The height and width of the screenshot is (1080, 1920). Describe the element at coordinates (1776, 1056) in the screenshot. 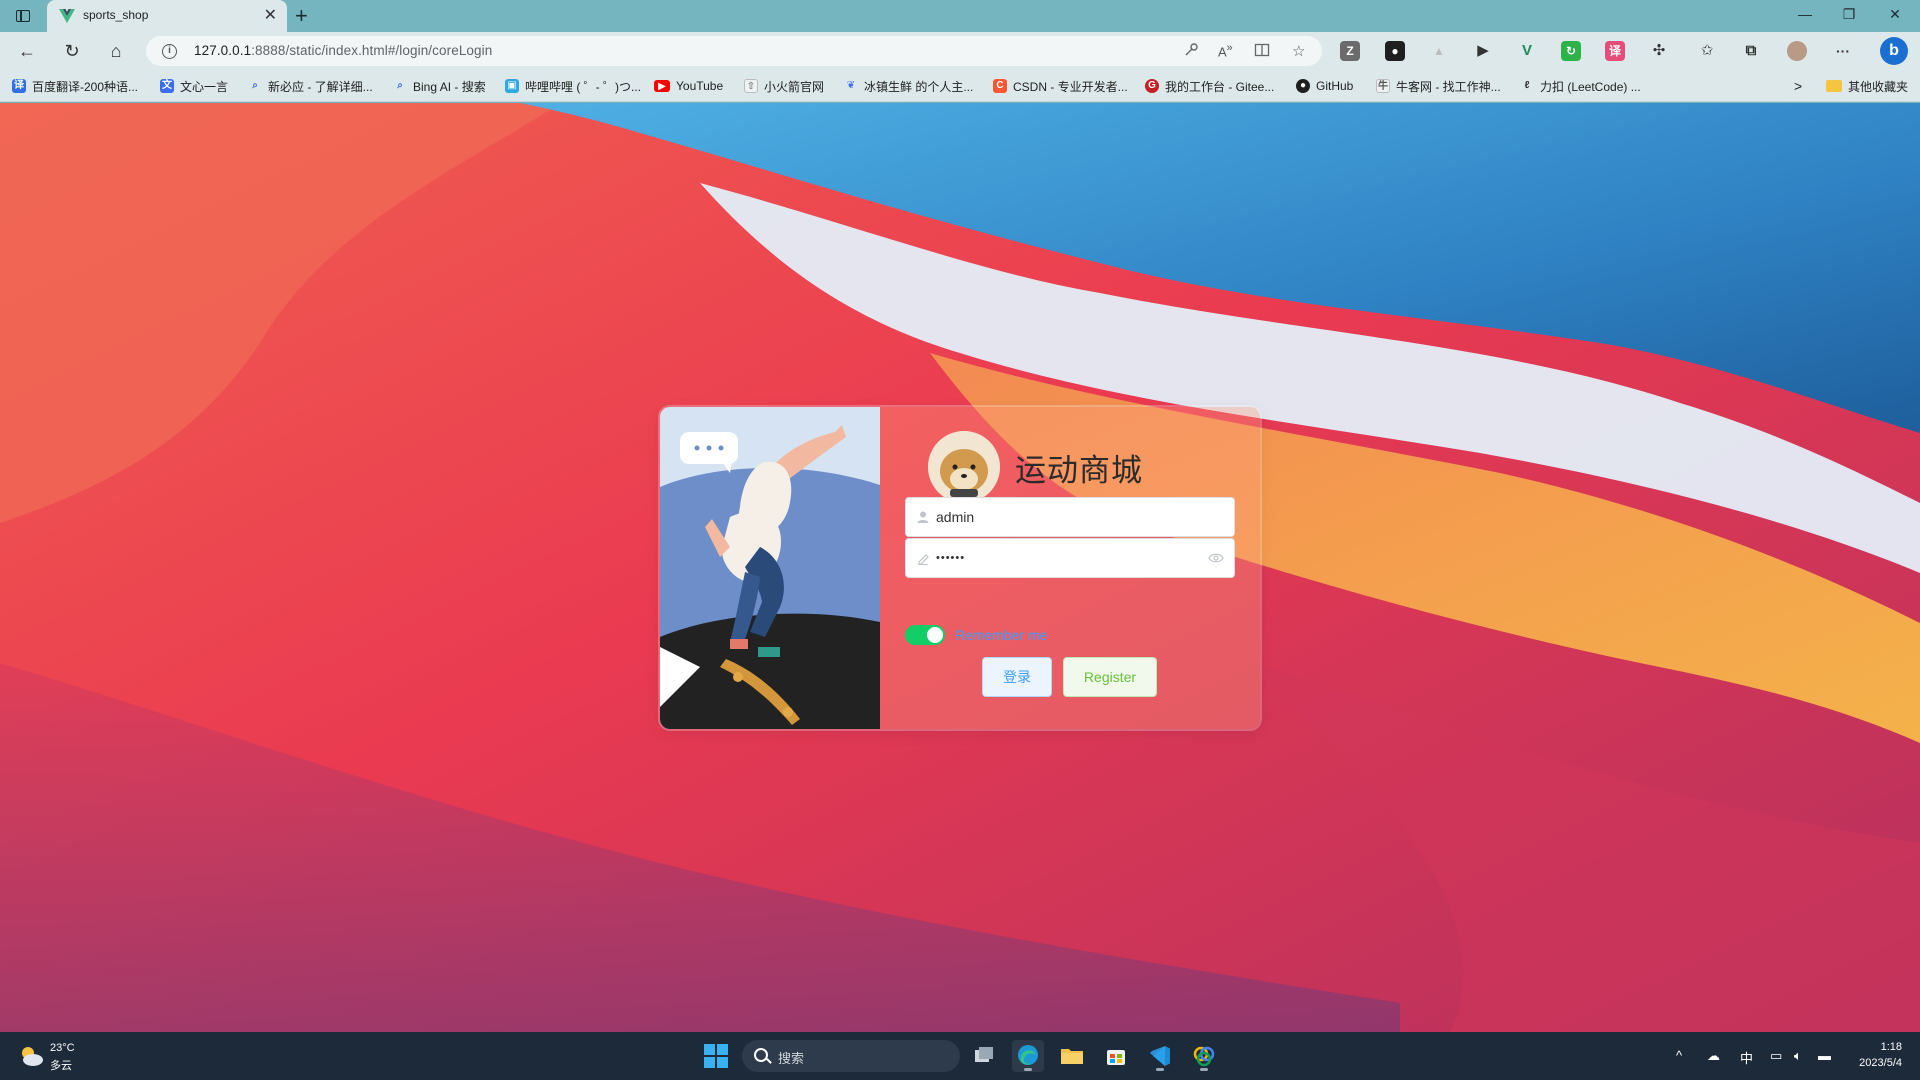

I see `network-icon: ▭` at that location.